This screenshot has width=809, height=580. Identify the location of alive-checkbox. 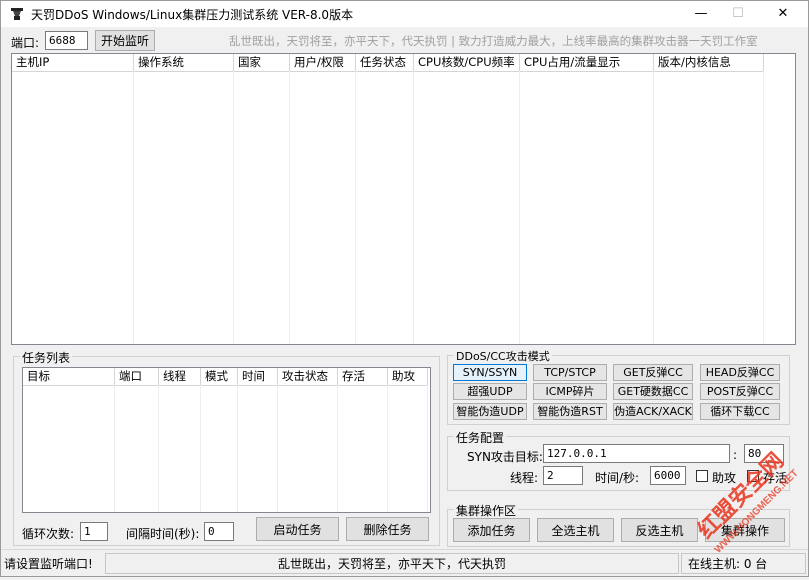
(753, 476).